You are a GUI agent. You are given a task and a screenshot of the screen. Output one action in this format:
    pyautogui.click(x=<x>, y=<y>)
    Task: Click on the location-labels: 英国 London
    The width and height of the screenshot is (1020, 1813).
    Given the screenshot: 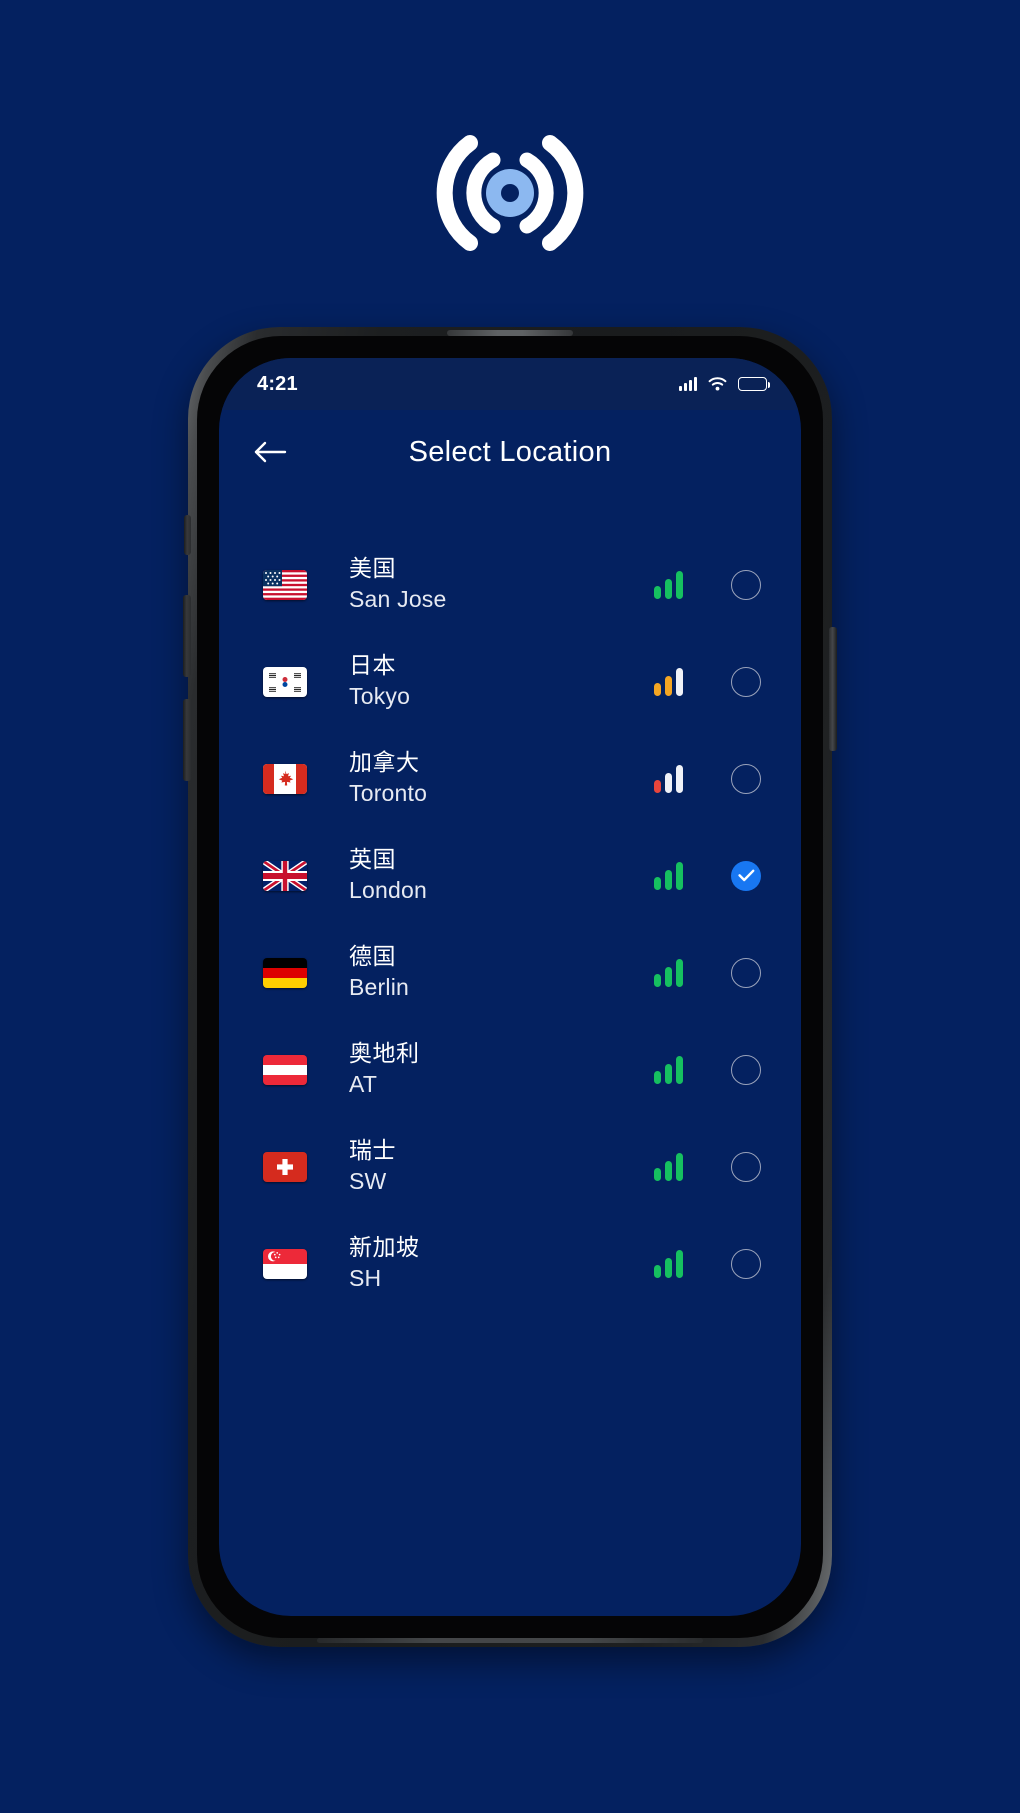 What is the action you would take?
    pyautogui.click(x=501, y=875)
    